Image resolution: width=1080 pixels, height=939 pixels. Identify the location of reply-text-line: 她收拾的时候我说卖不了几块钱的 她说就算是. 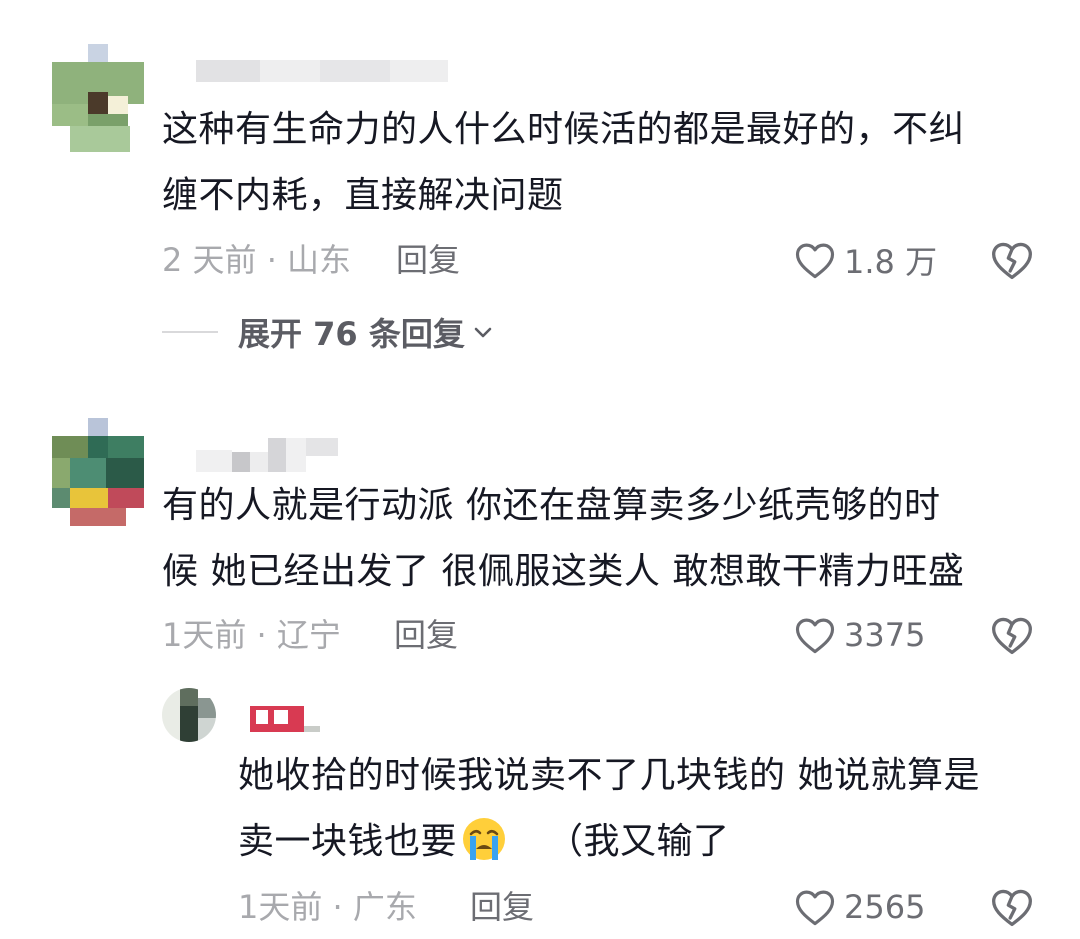
(609, 775).